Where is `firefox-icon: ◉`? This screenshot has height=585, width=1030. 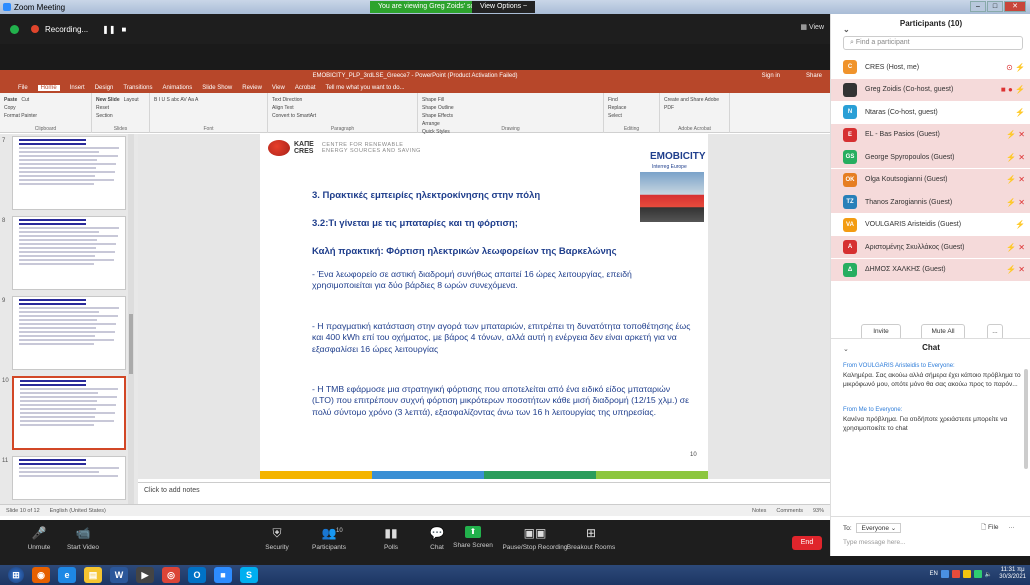
firefox-icon: ◉ is located at coordinates (41, 575).